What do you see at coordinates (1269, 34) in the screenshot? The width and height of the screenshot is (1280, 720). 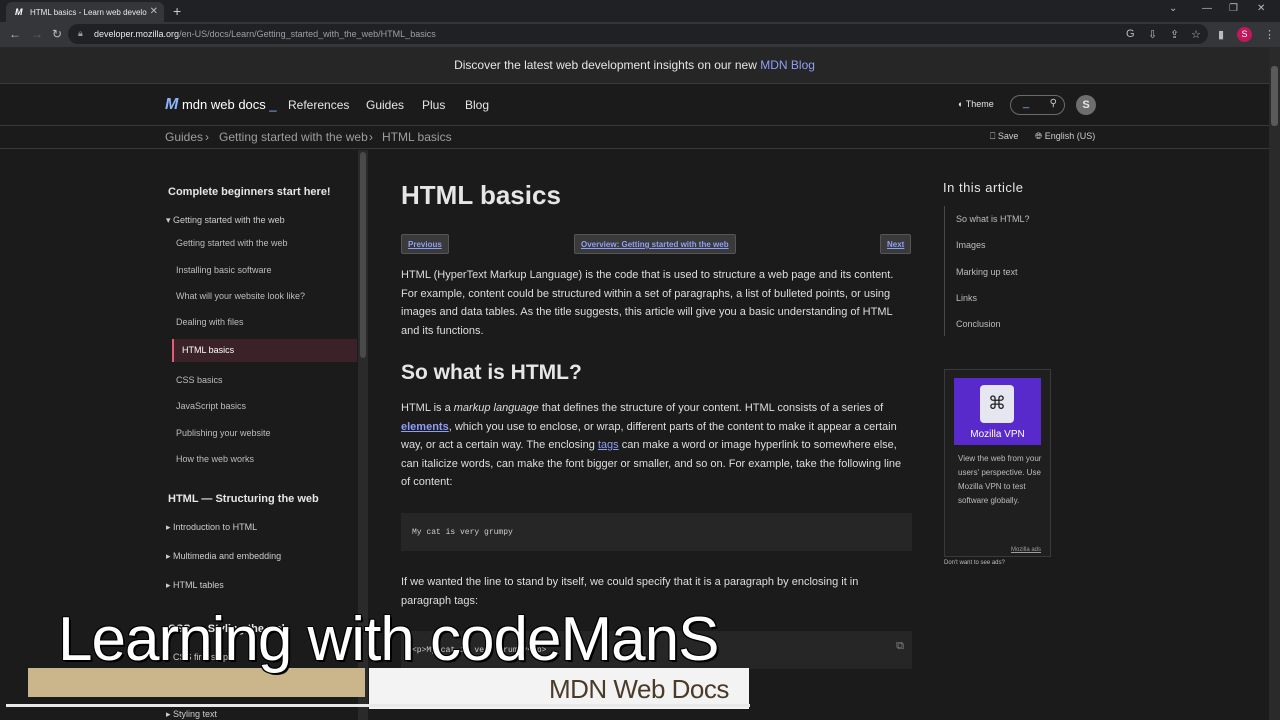 I see `menu-icon: ⋮` at bounding box center [1269, 34].